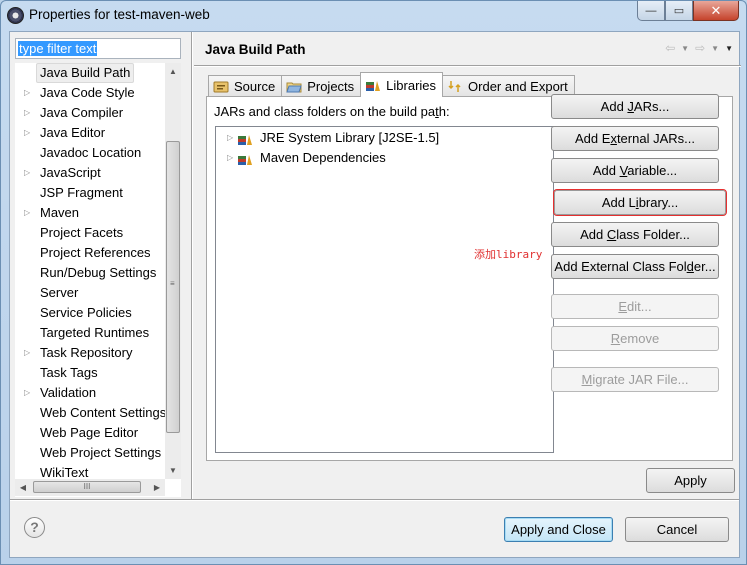 The width and height of the screenshot is (747, 565). What do you see at coordinates (90, 293) in the screenshot?
I see `sidebar-item: Server` at bounding box center [90, 293].